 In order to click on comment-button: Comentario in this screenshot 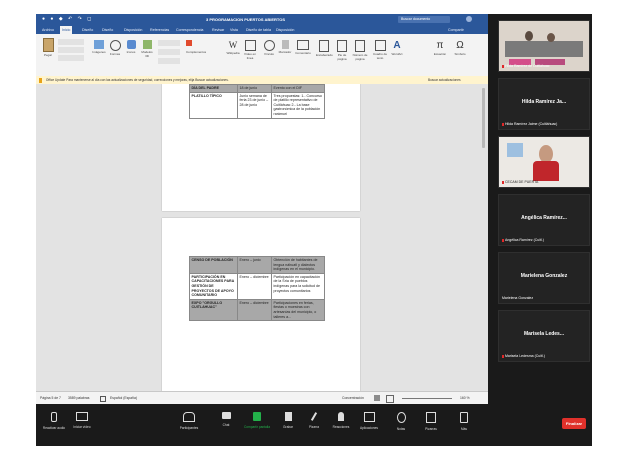, I will do `click(303, 47)`.